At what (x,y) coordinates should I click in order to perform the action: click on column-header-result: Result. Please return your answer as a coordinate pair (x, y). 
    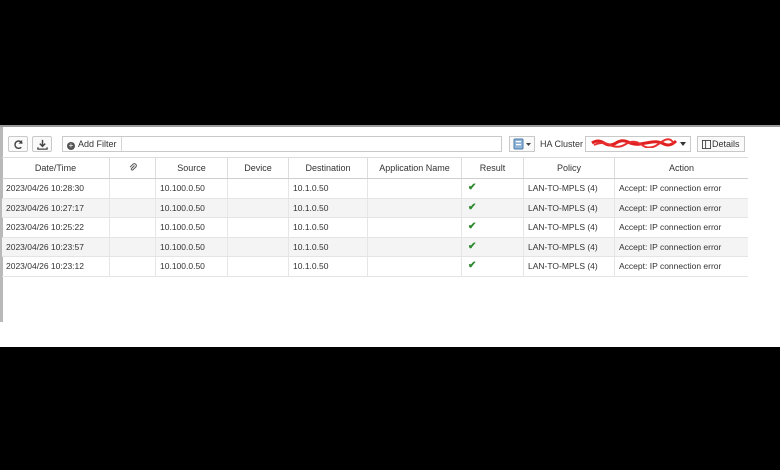
    Looking at the image, I should click on (493, 168).